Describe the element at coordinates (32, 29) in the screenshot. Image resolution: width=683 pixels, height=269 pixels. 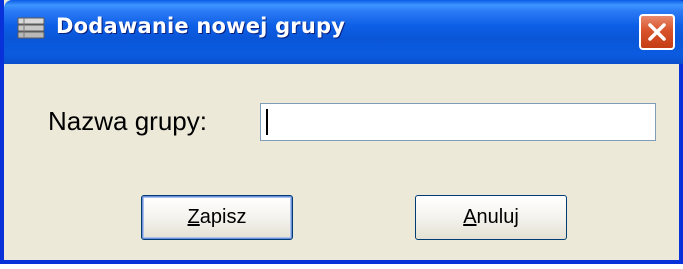
I see `db-table-icon` at that location.